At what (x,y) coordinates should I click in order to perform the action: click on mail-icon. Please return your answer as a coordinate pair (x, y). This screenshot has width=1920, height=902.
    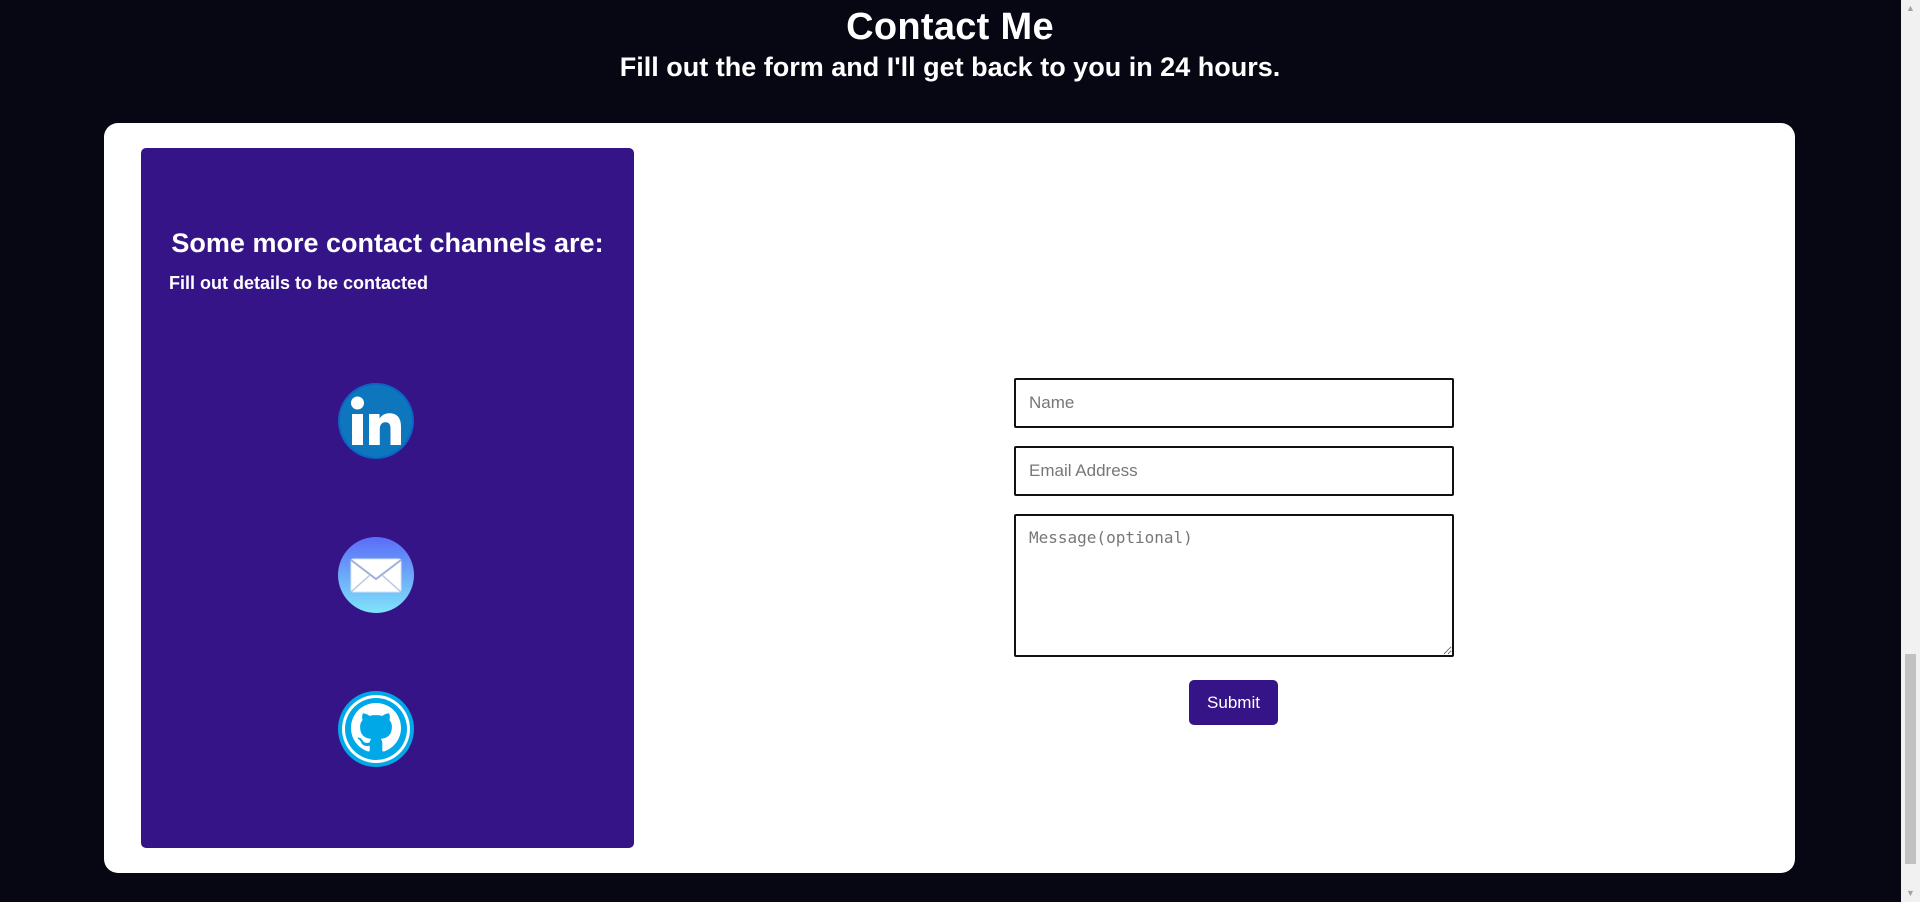
    Looking at the image, I should click on (376, 575).